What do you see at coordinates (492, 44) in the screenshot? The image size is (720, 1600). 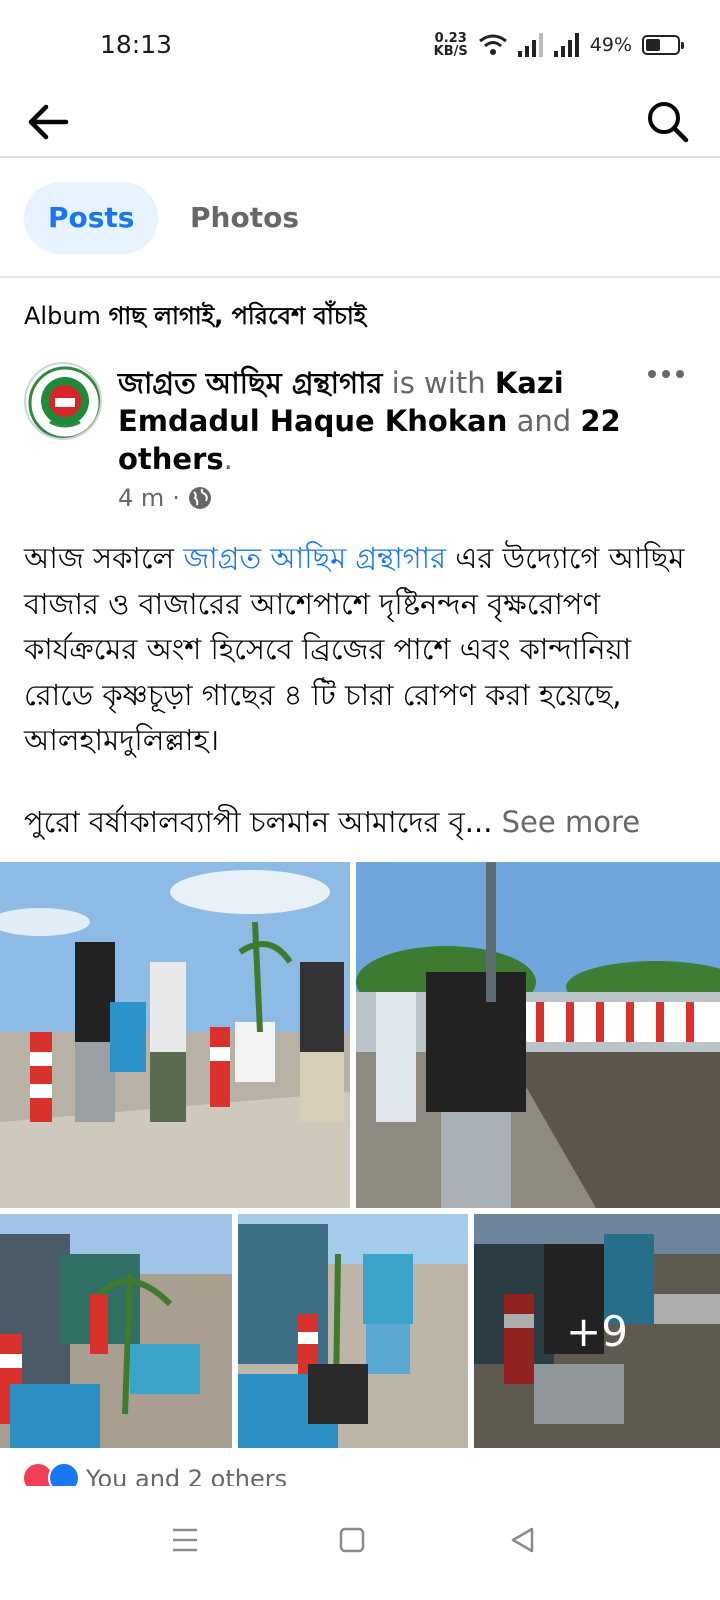 I see `wifi-icon` at bounding box center [492, 44].